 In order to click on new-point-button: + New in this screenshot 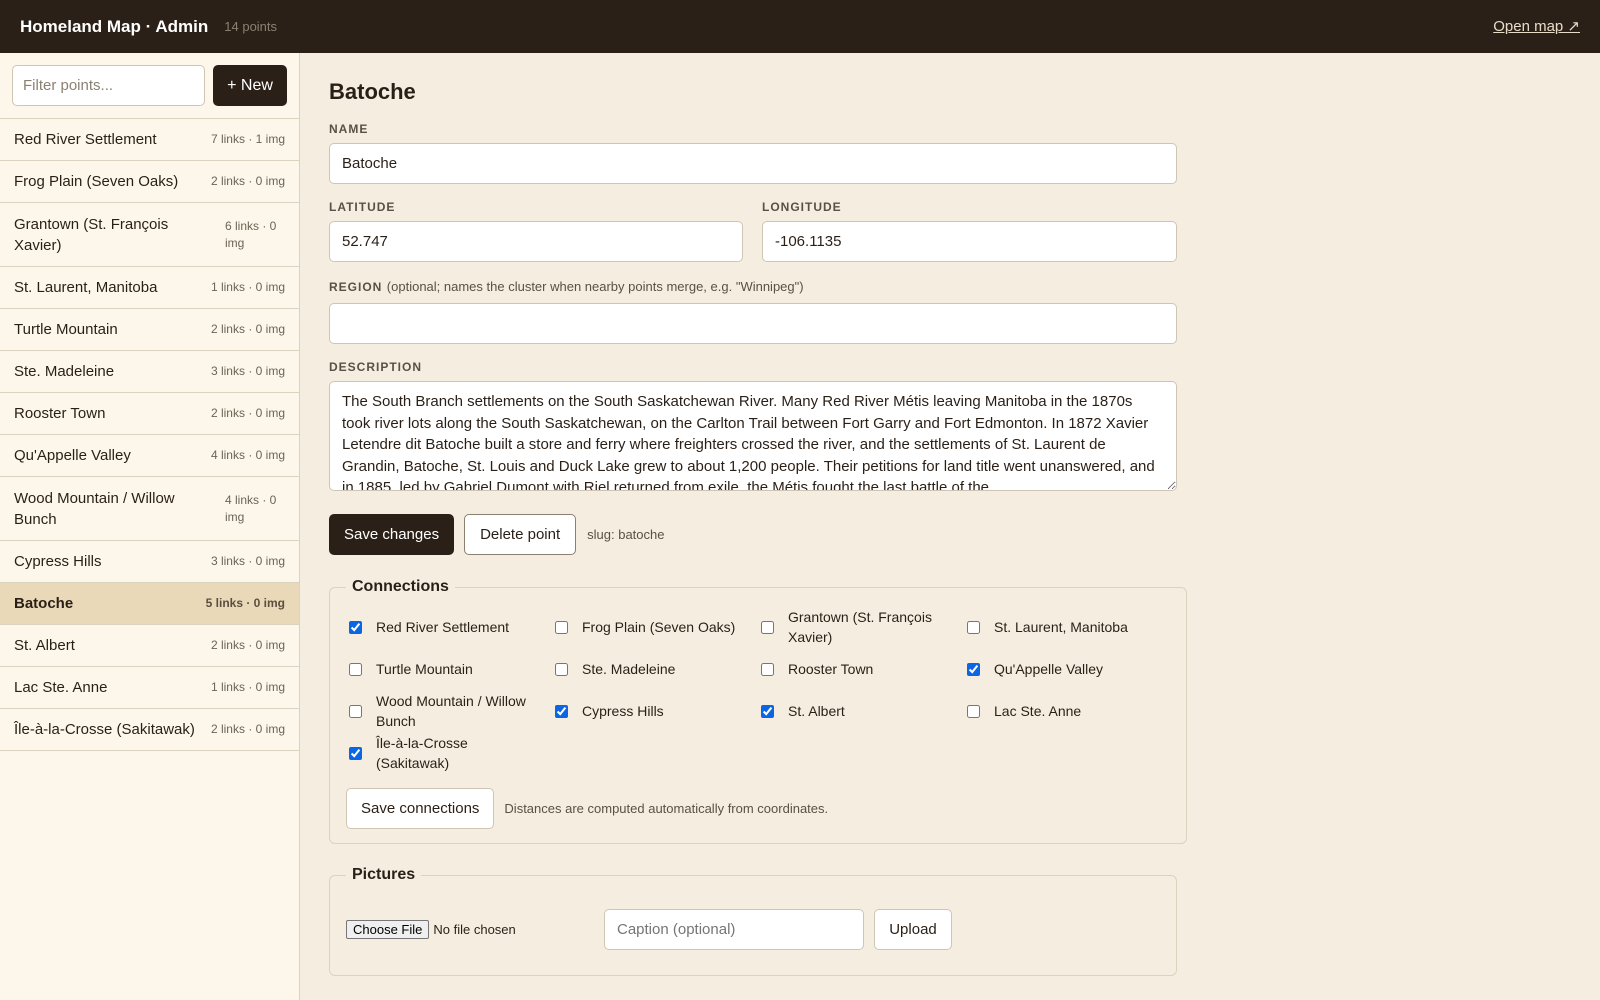, I will do `click(250, 85)`.